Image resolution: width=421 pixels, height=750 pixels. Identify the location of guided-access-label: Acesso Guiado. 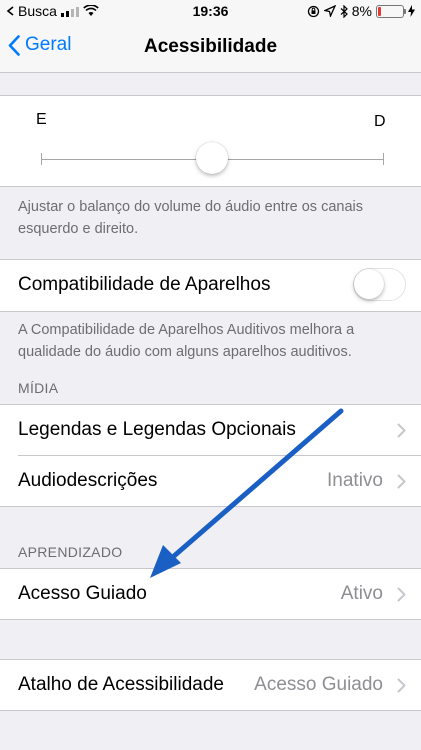
(82, 593).